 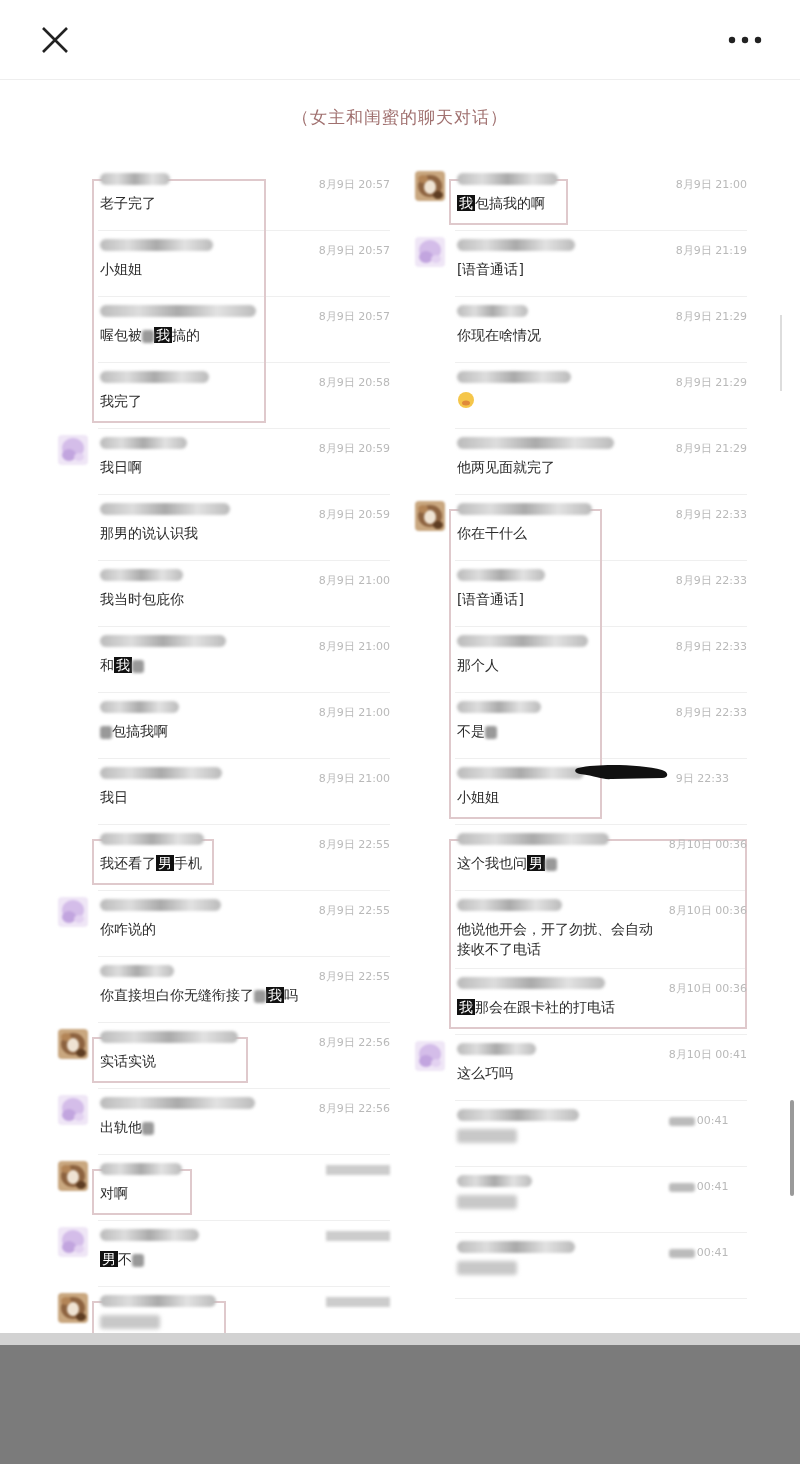 What do you see at coordinates (745, 39) in the screenshot?
I see `more-icon` at bounding box center [745, 39].